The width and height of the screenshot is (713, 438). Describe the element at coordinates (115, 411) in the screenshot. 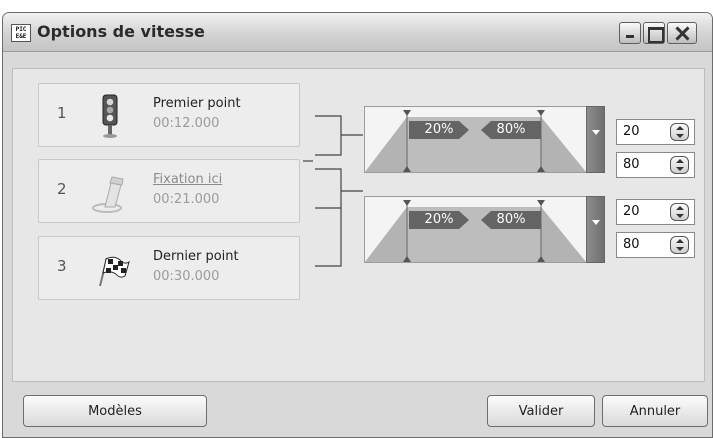

I see `models-button: Modèles` at that location.